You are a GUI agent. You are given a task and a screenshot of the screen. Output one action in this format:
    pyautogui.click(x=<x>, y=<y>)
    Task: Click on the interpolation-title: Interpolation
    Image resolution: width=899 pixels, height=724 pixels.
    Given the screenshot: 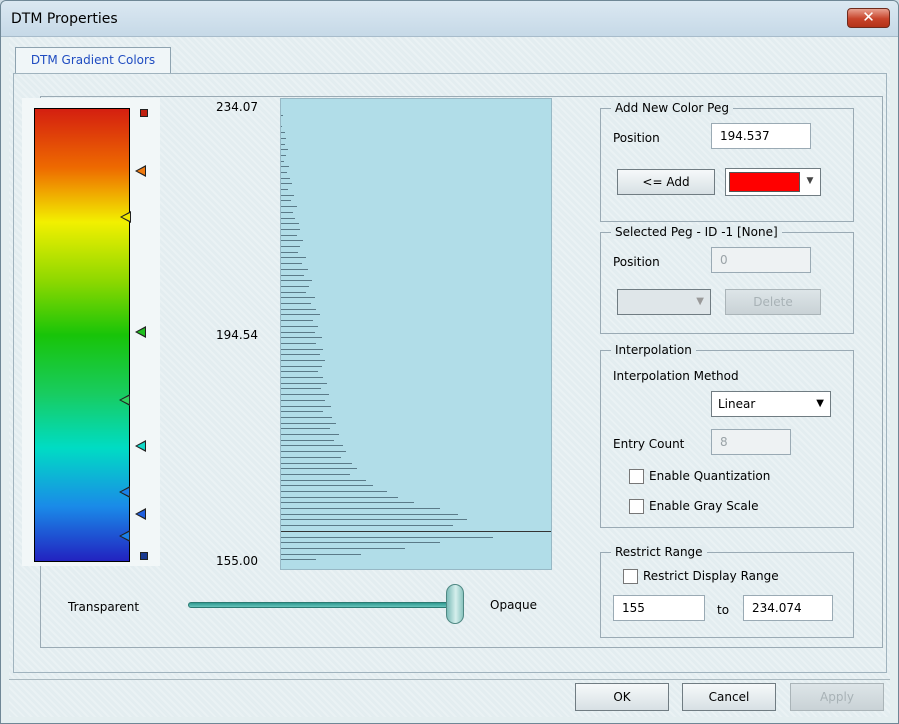 What is the action you would take?
    pyautogui.click(x=653, y=350)
    